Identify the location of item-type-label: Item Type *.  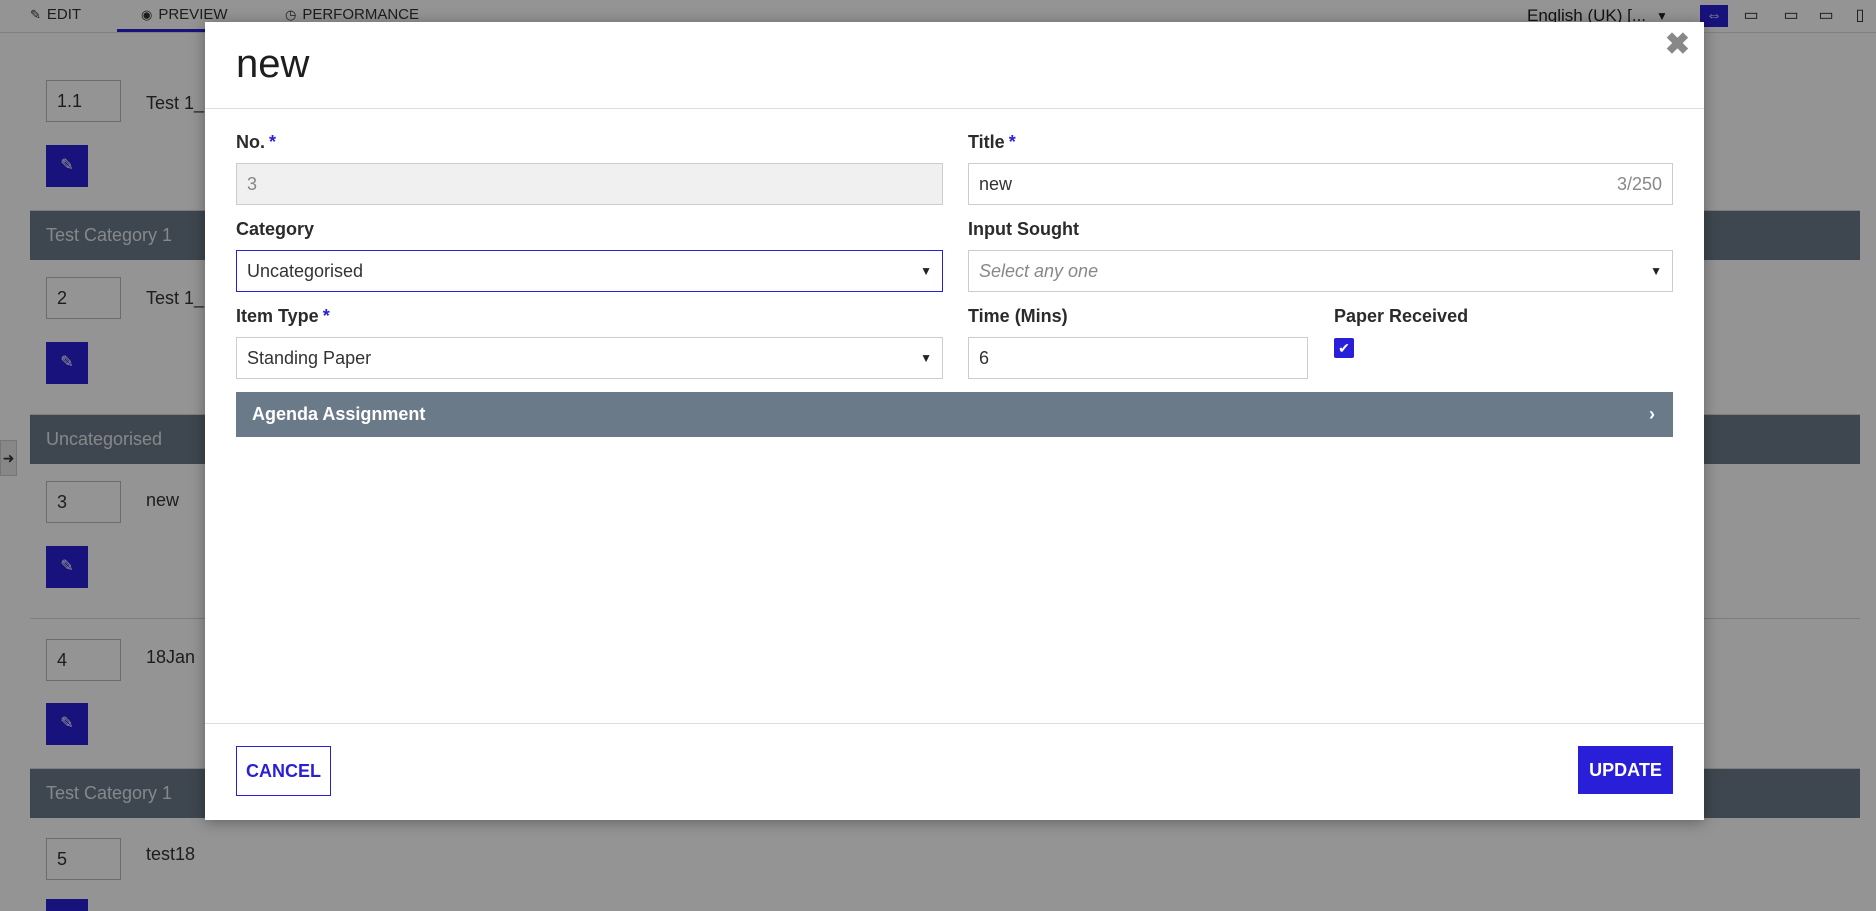
(283, 316).